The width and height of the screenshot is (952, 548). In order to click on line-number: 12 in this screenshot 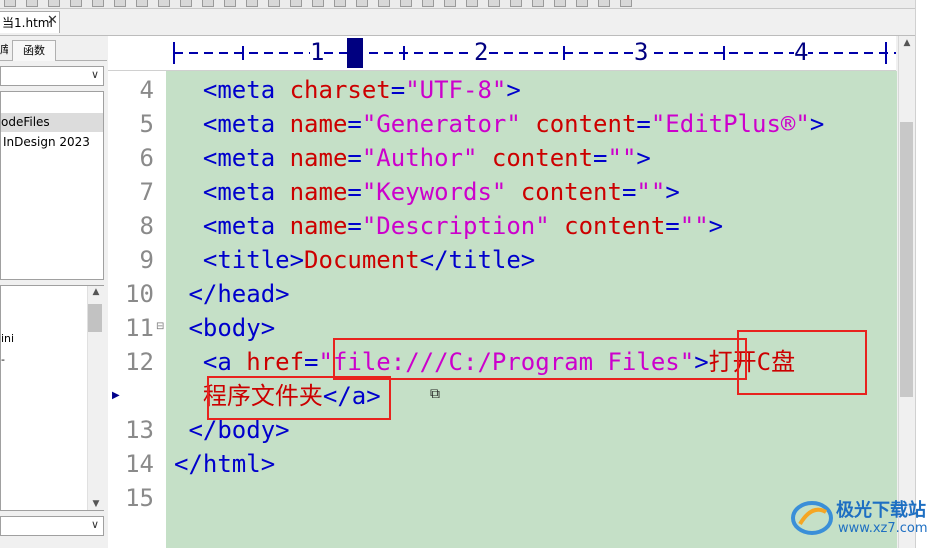, I will do `click(139, 362)`.